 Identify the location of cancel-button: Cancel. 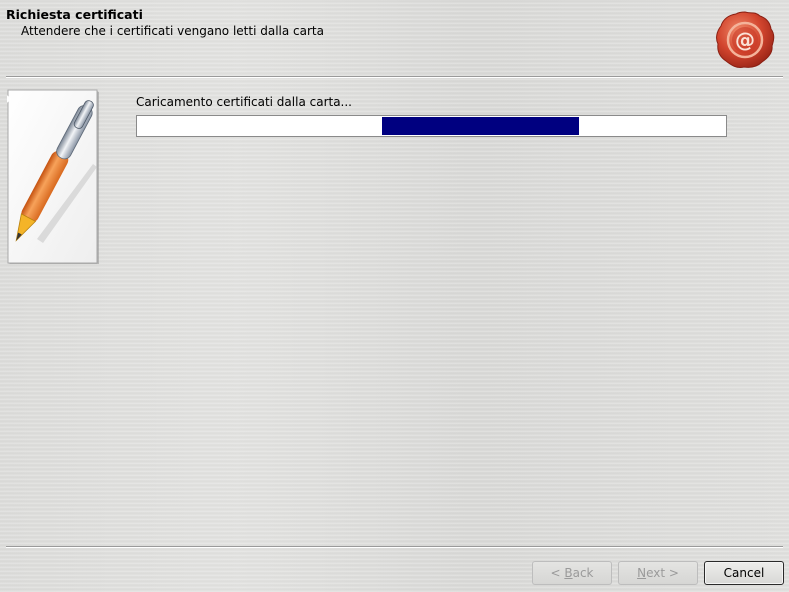
(744, 573).